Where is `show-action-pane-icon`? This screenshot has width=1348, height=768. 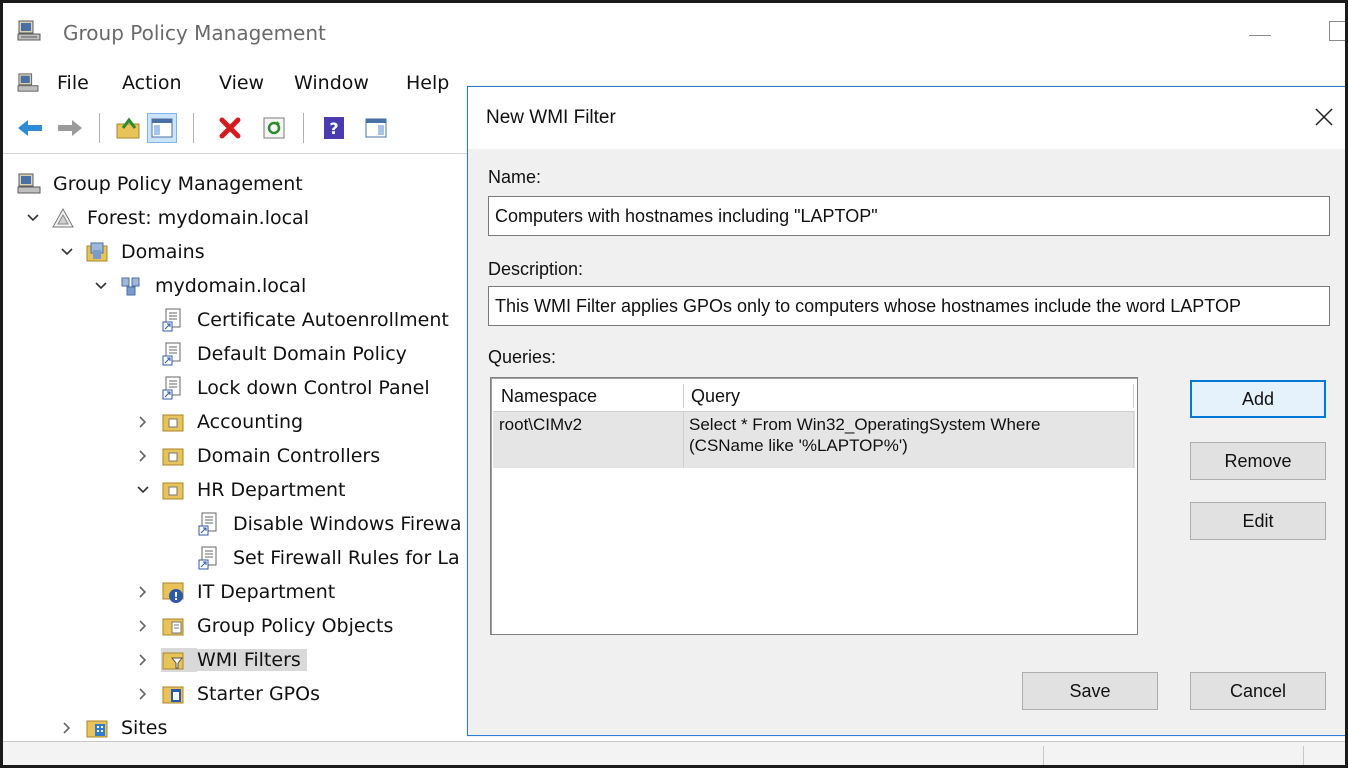
show-action-pane-icon is located at coordinates (376, 128).